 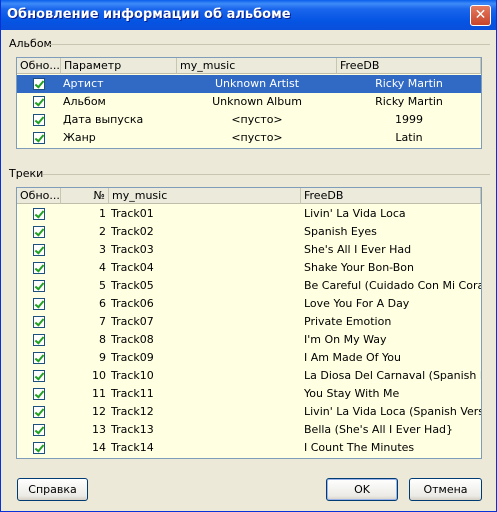 I want to click on track-row-number: 12, so click(x=99, y=411).